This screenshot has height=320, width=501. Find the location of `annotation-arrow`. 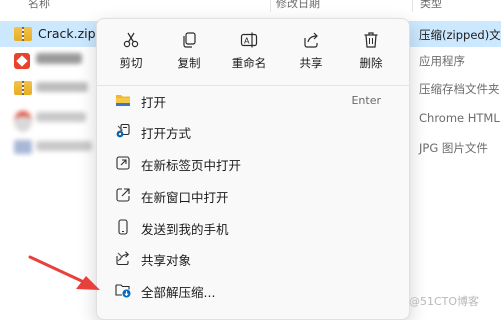

annotation-arrow is located at coordinates (64, 272).